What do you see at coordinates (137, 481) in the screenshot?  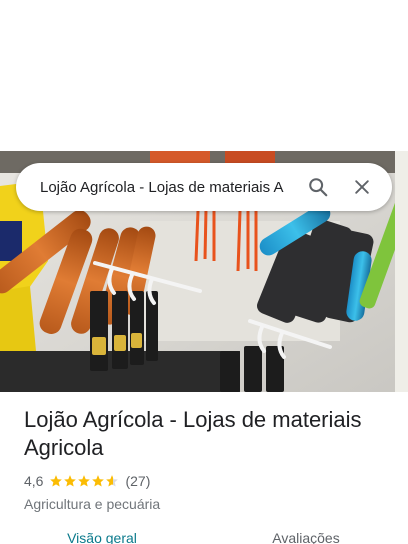 I see `review-count: (27)` at bounding box center [137, 481].